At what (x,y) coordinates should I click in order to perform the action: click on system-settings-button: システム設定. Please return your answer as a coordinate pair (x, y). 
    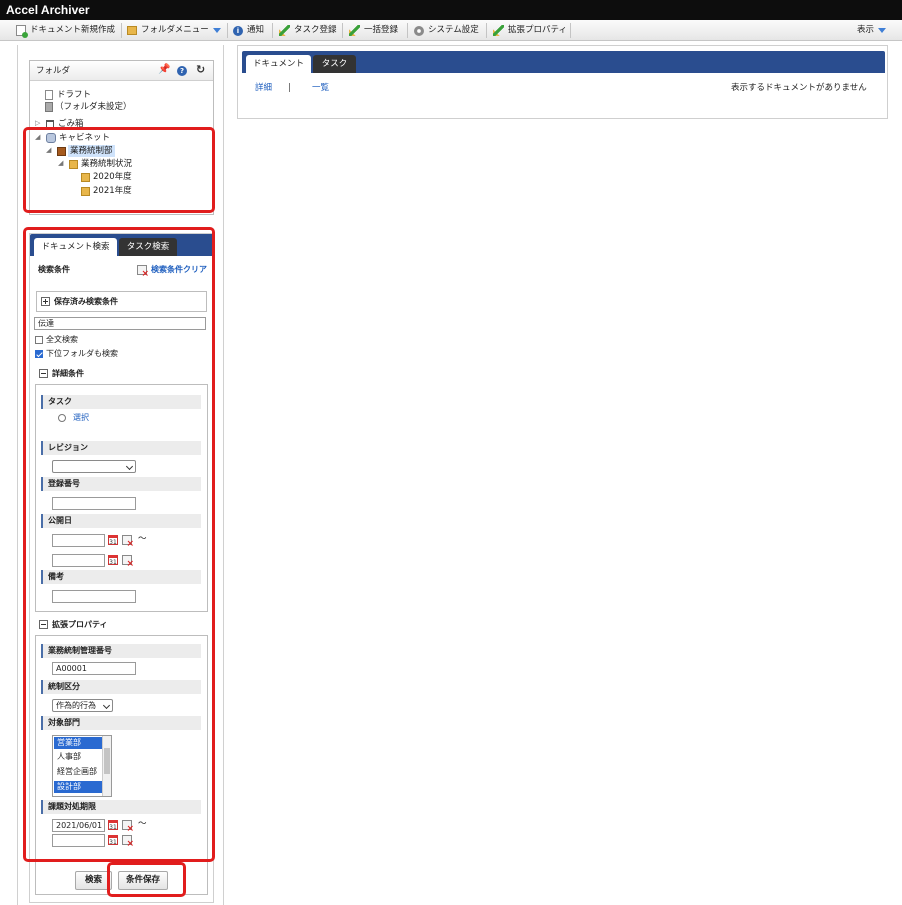
    Looking at the image, I should click on (446, 30).